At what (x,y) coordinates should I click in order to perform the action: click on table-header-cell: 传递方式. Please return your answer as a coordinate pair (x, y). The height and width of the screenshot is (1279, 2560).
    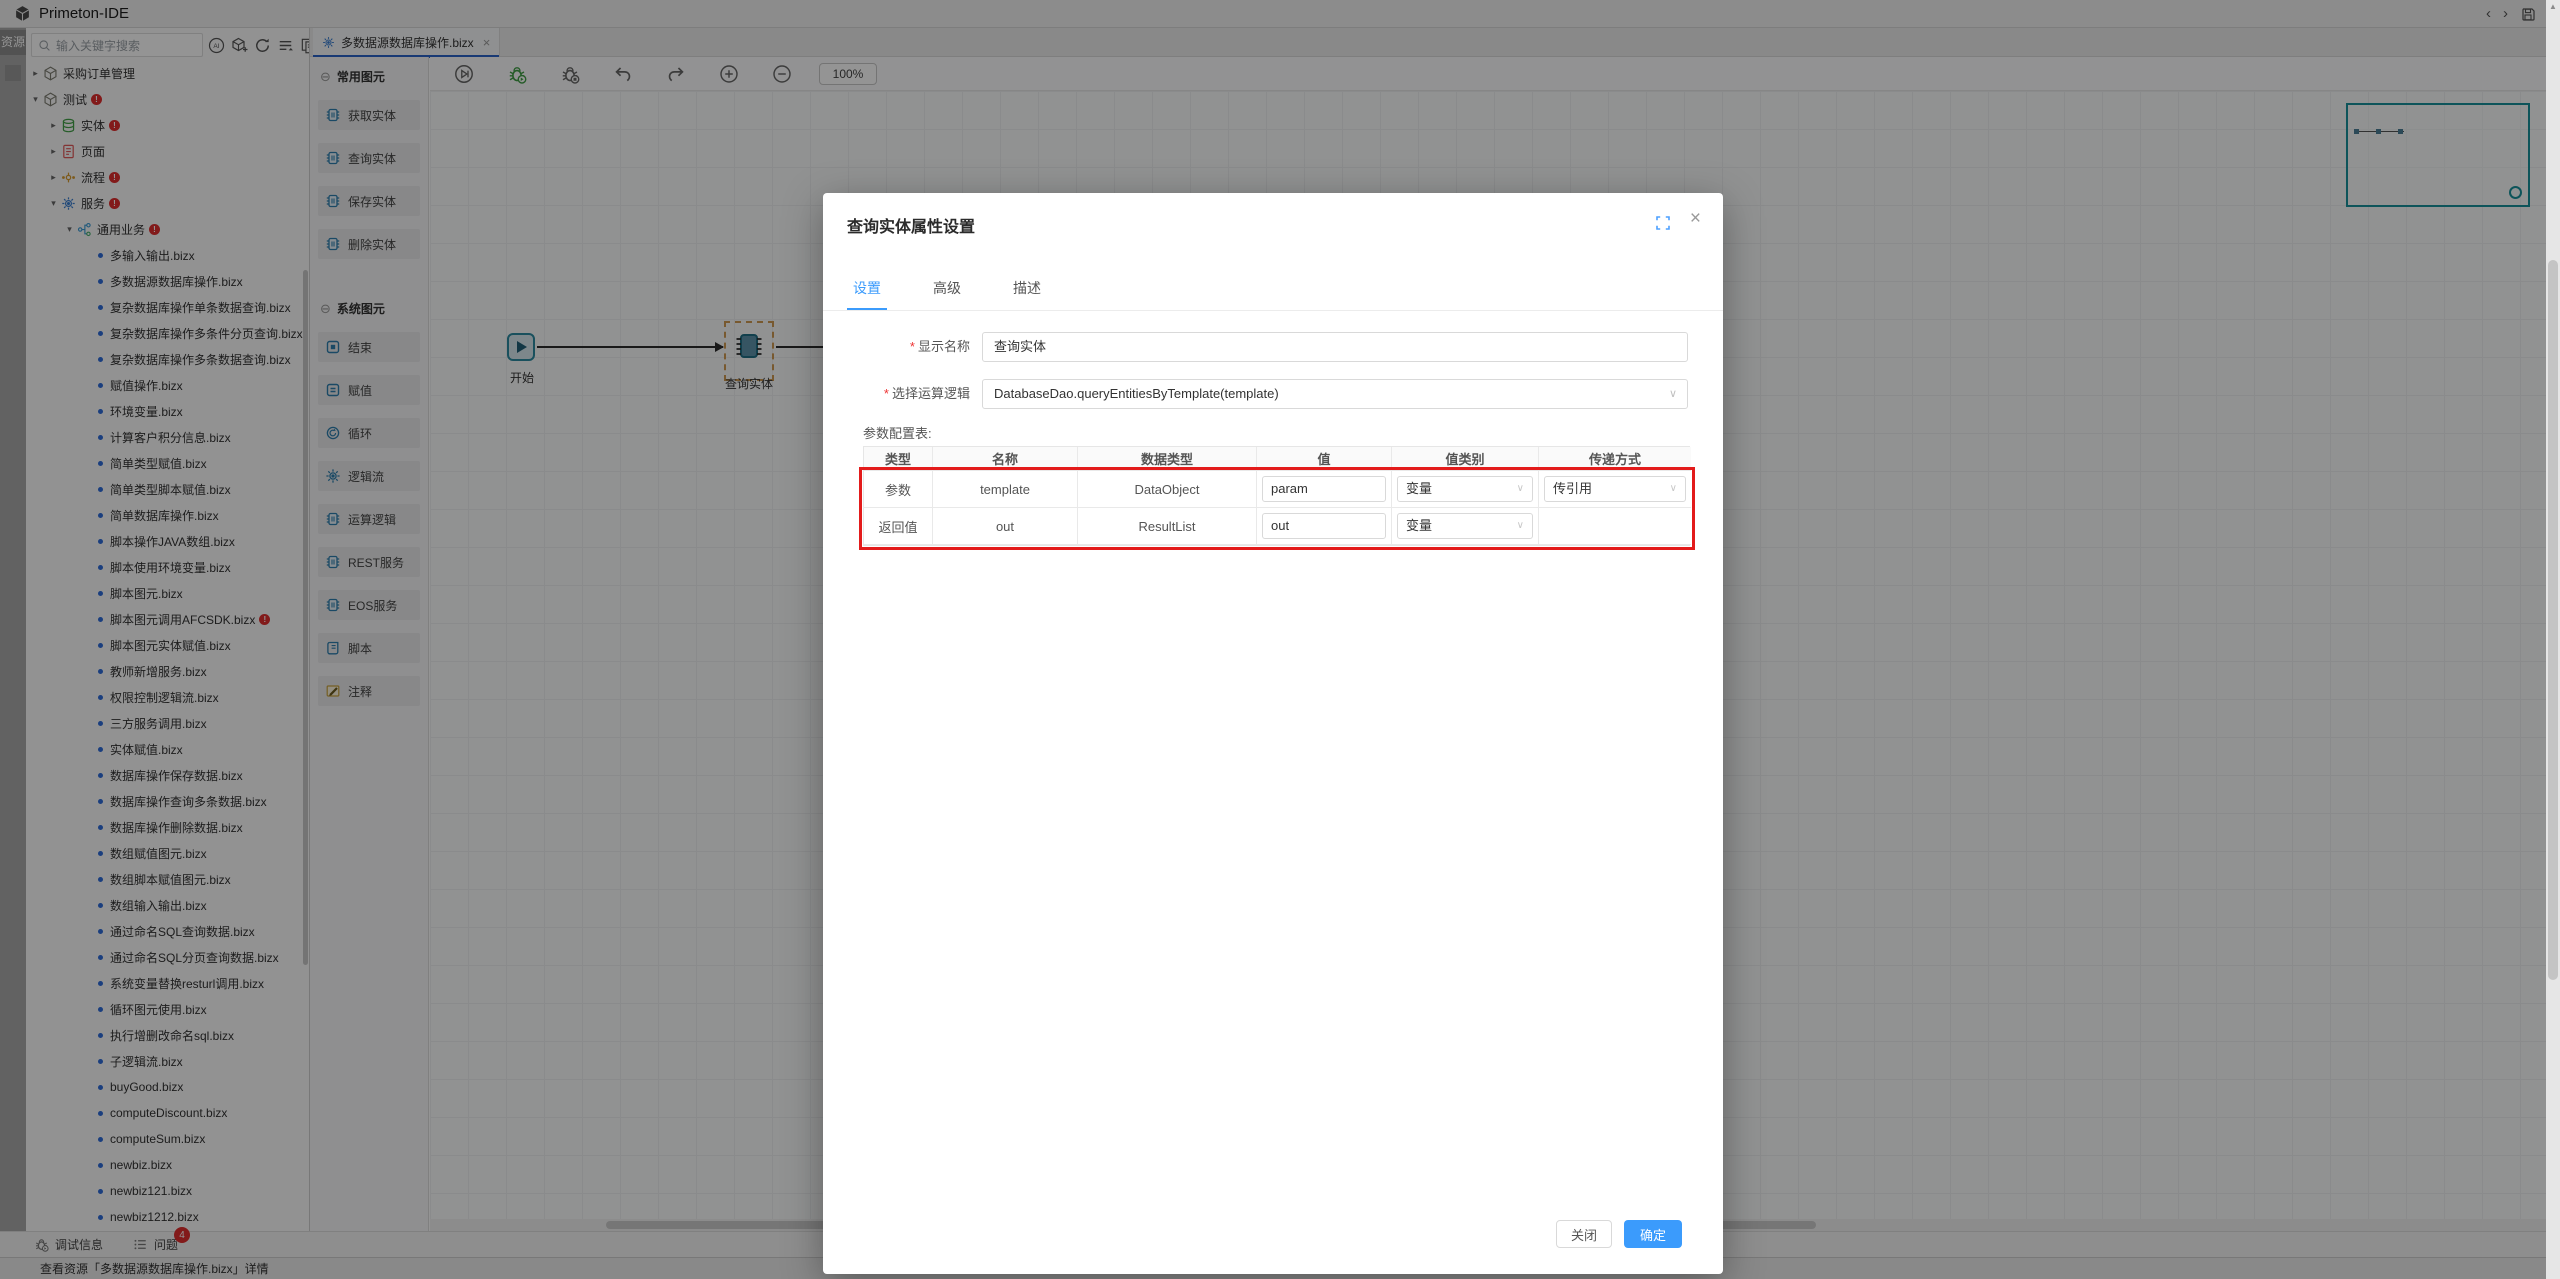
    Looking at the image, I should click on (1615, 459).